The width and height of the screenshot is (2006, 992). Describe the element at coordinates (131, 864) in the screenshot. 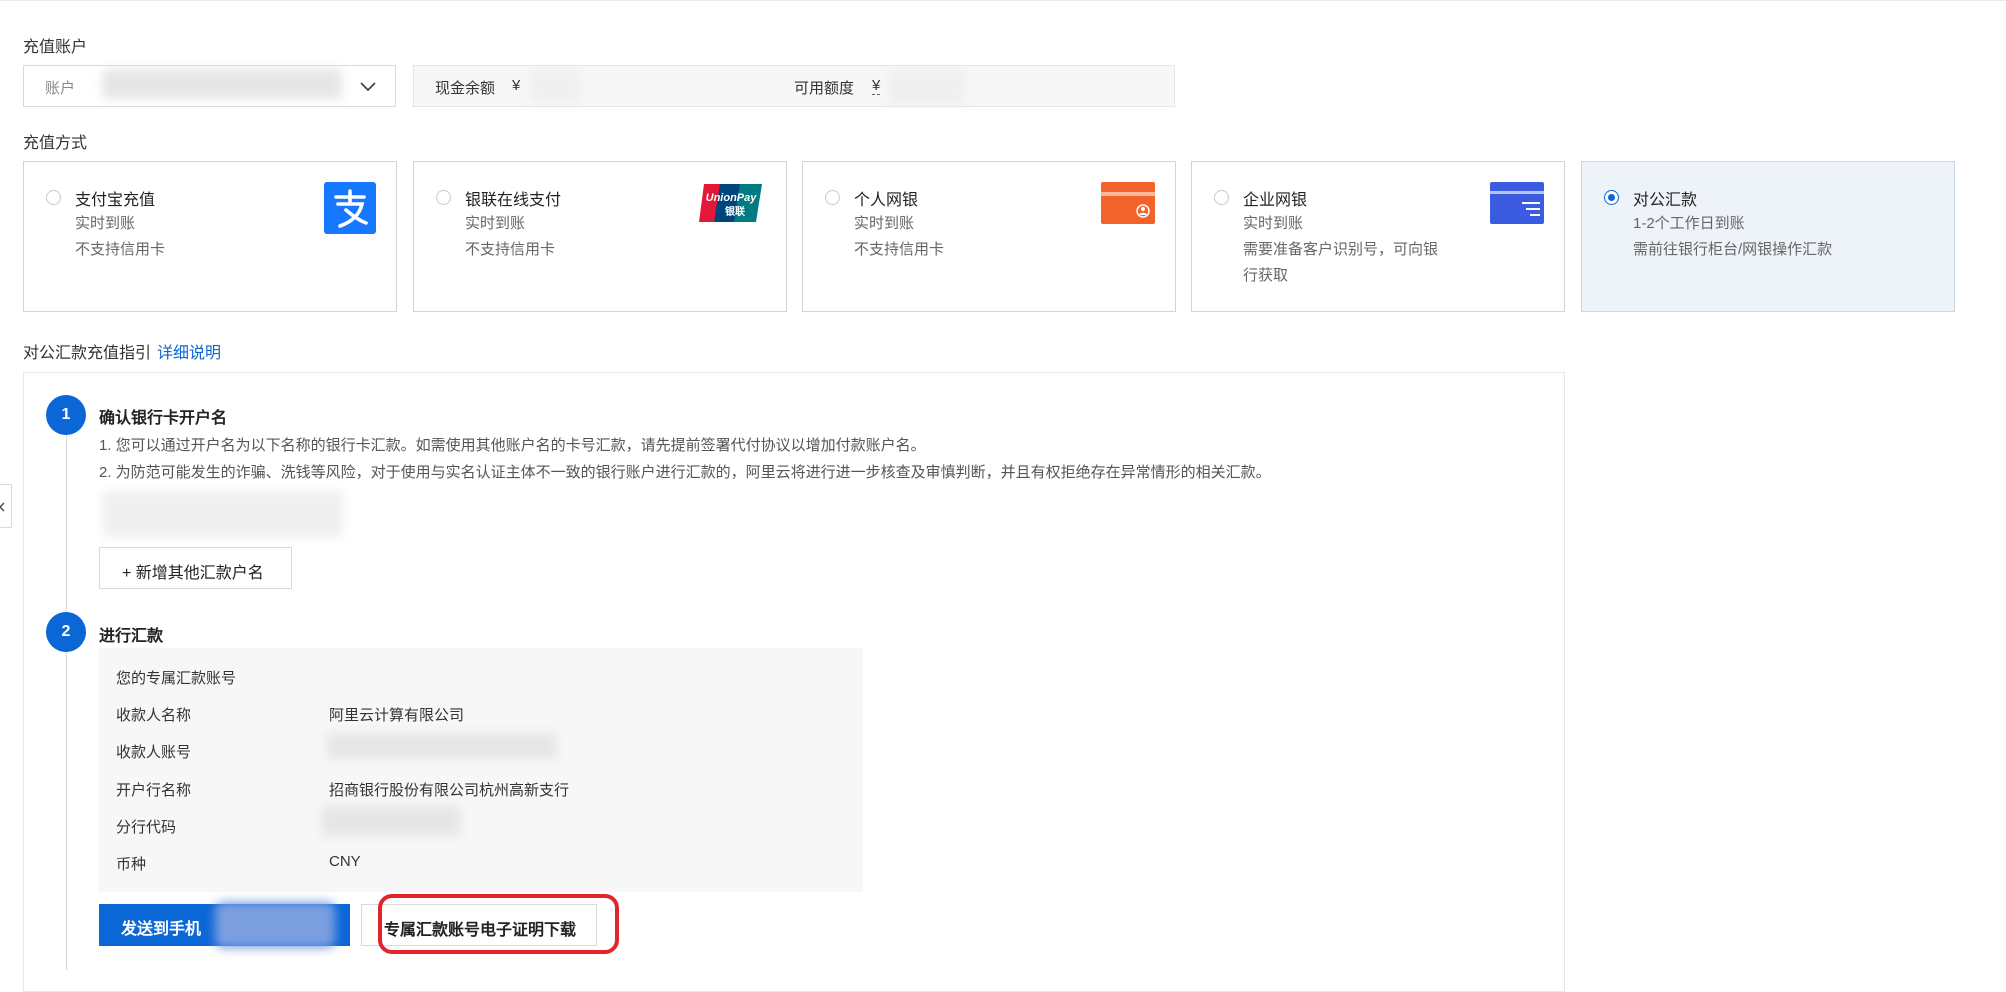

I see `currency-label: 币种` at that location.